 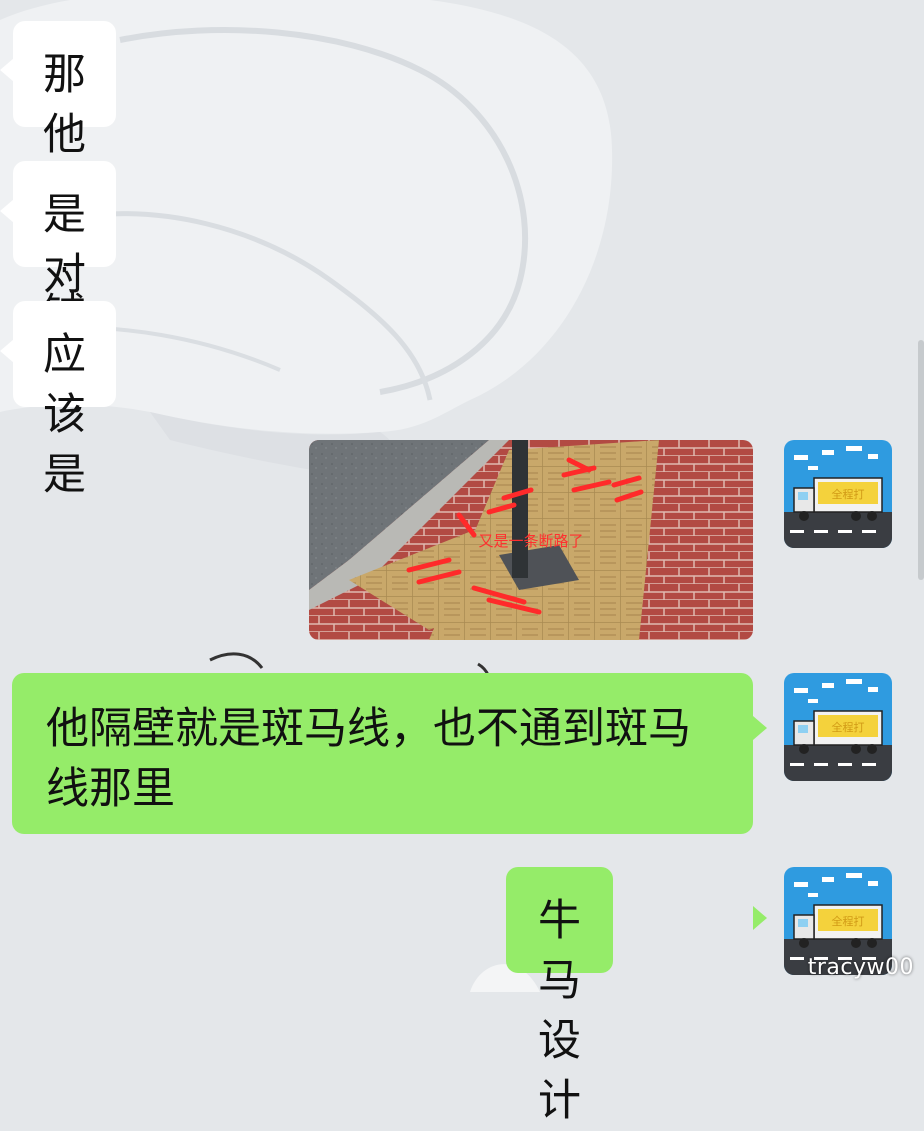 I want to click on message-line: 线那里, so click(x=110, y=789).